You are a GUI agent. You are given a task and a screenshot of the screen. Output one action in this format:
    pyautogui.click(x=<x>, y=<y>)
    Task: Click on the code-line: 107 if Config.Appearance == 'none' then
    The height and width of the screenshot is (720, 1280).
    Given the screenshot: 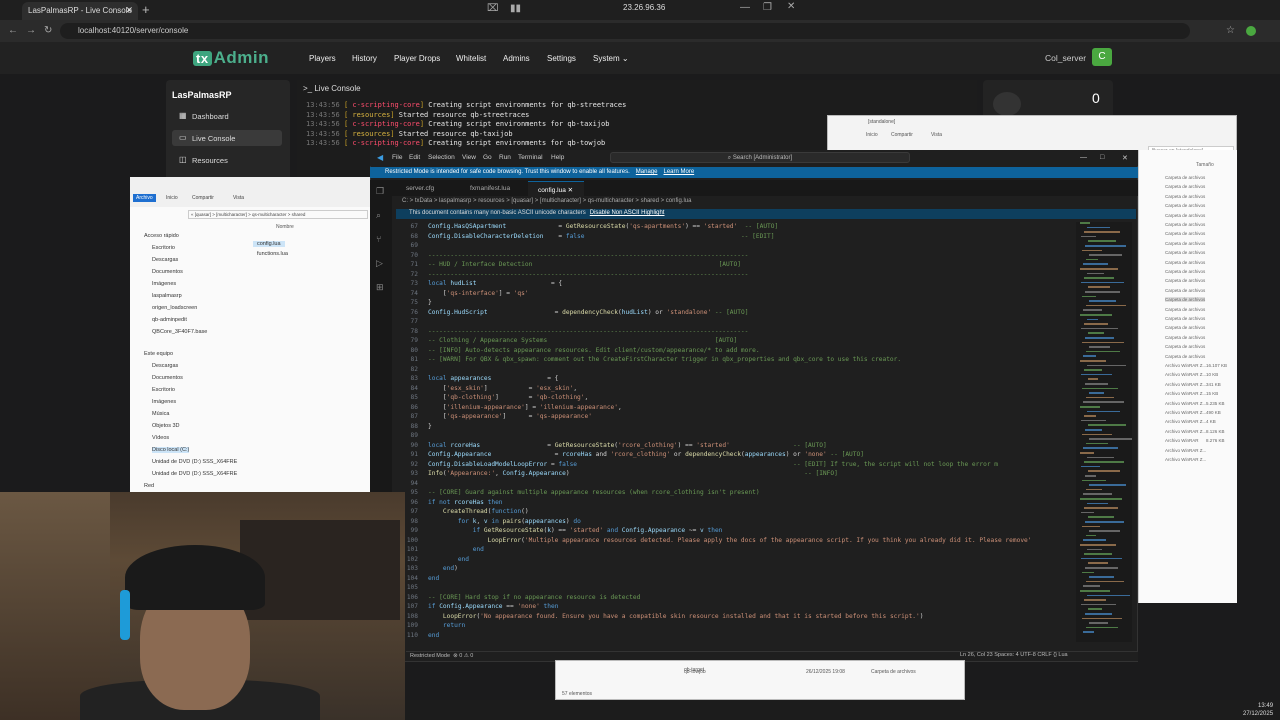 What is the action you would take?
    pyautogui.click(x=736, y=607)
    